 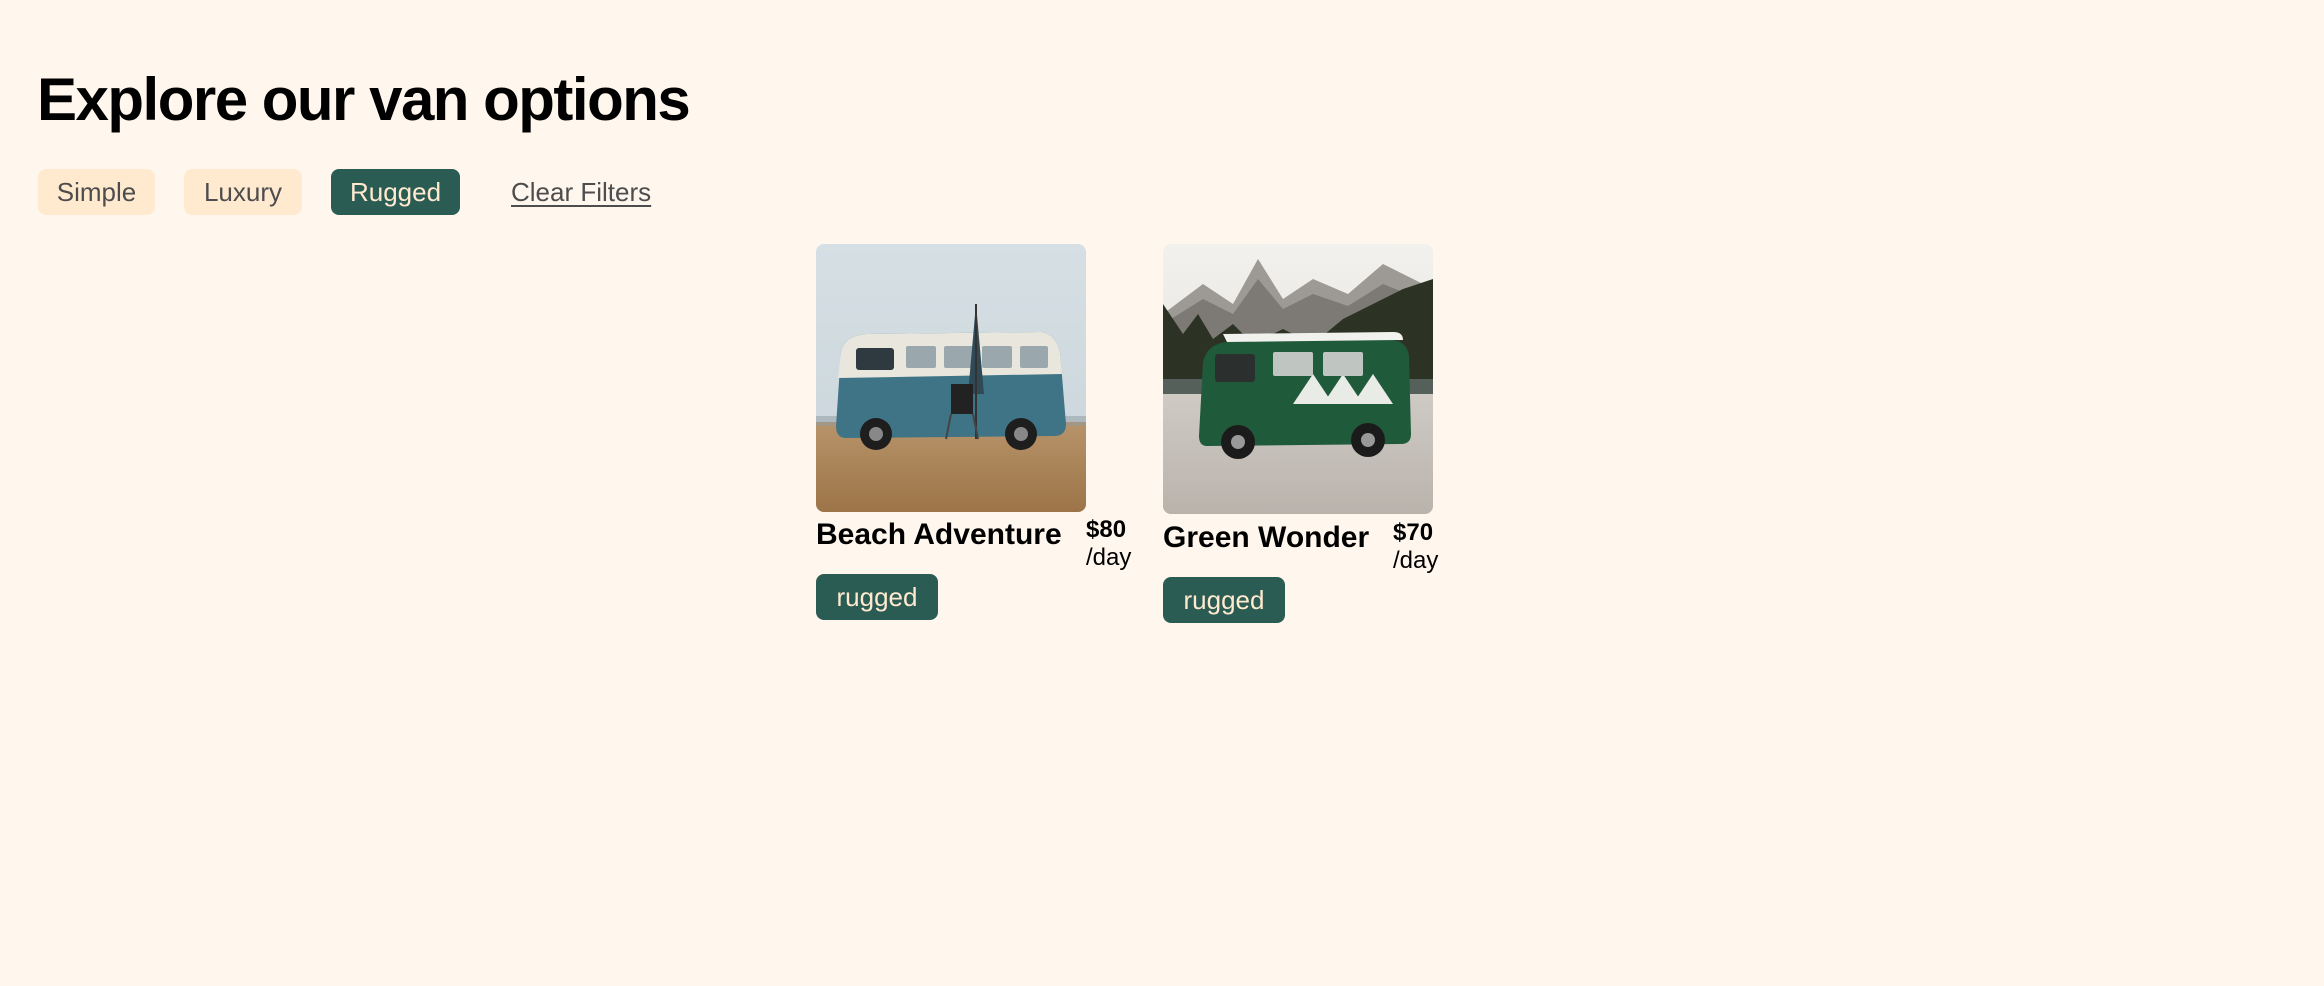 What do you see at coordinates (395, 192) in the screenshot?
I see `filter-rugged-button: Rugged` at bounding box center [395, 192].